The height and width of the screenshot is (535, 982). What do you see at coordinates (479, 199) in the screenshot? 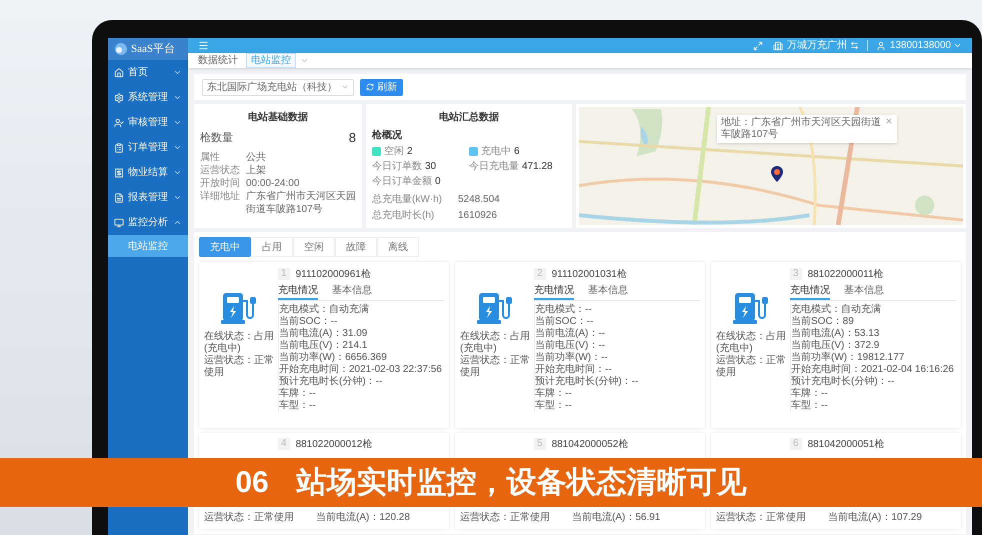
I see `total-value: 5248.504` at bounding box center [479, 199].